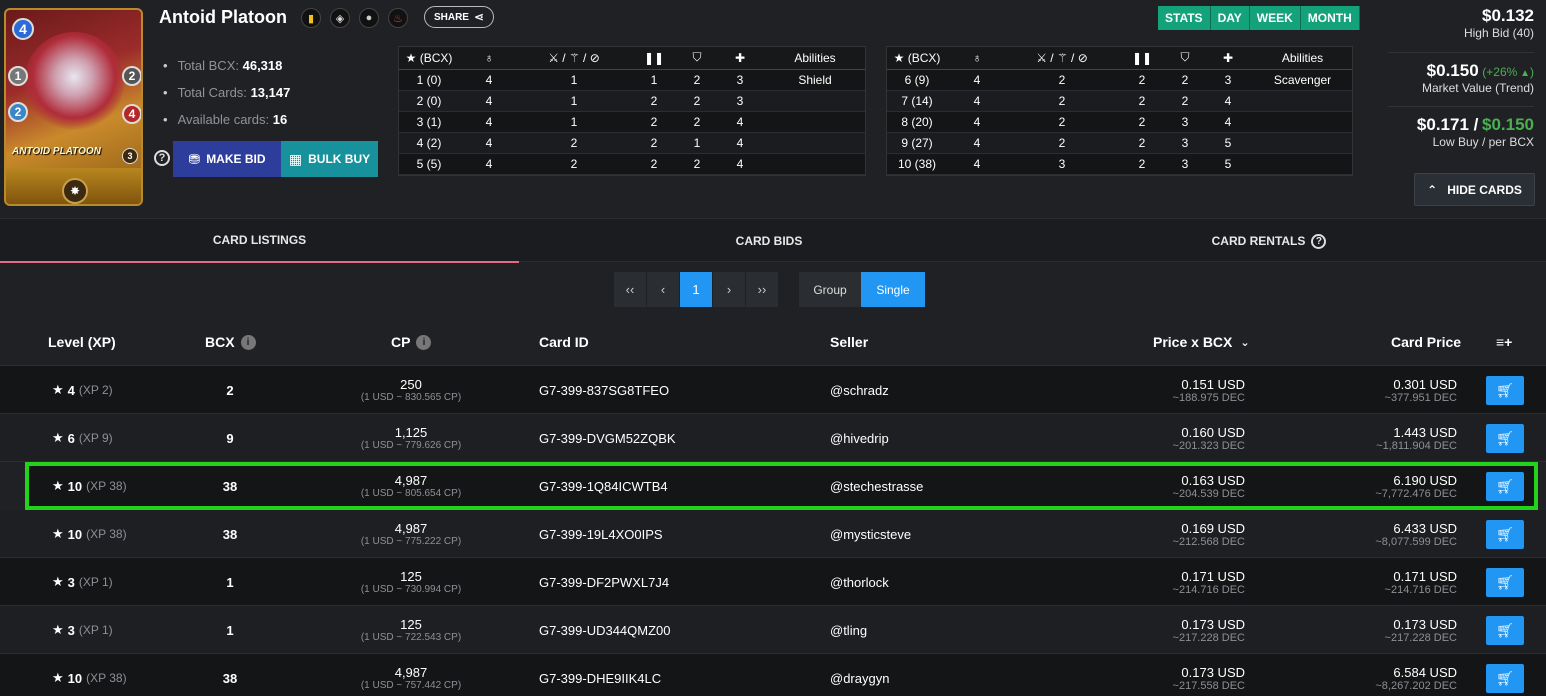  I want to click on tab-stats: STATS, so click(1184, 18).